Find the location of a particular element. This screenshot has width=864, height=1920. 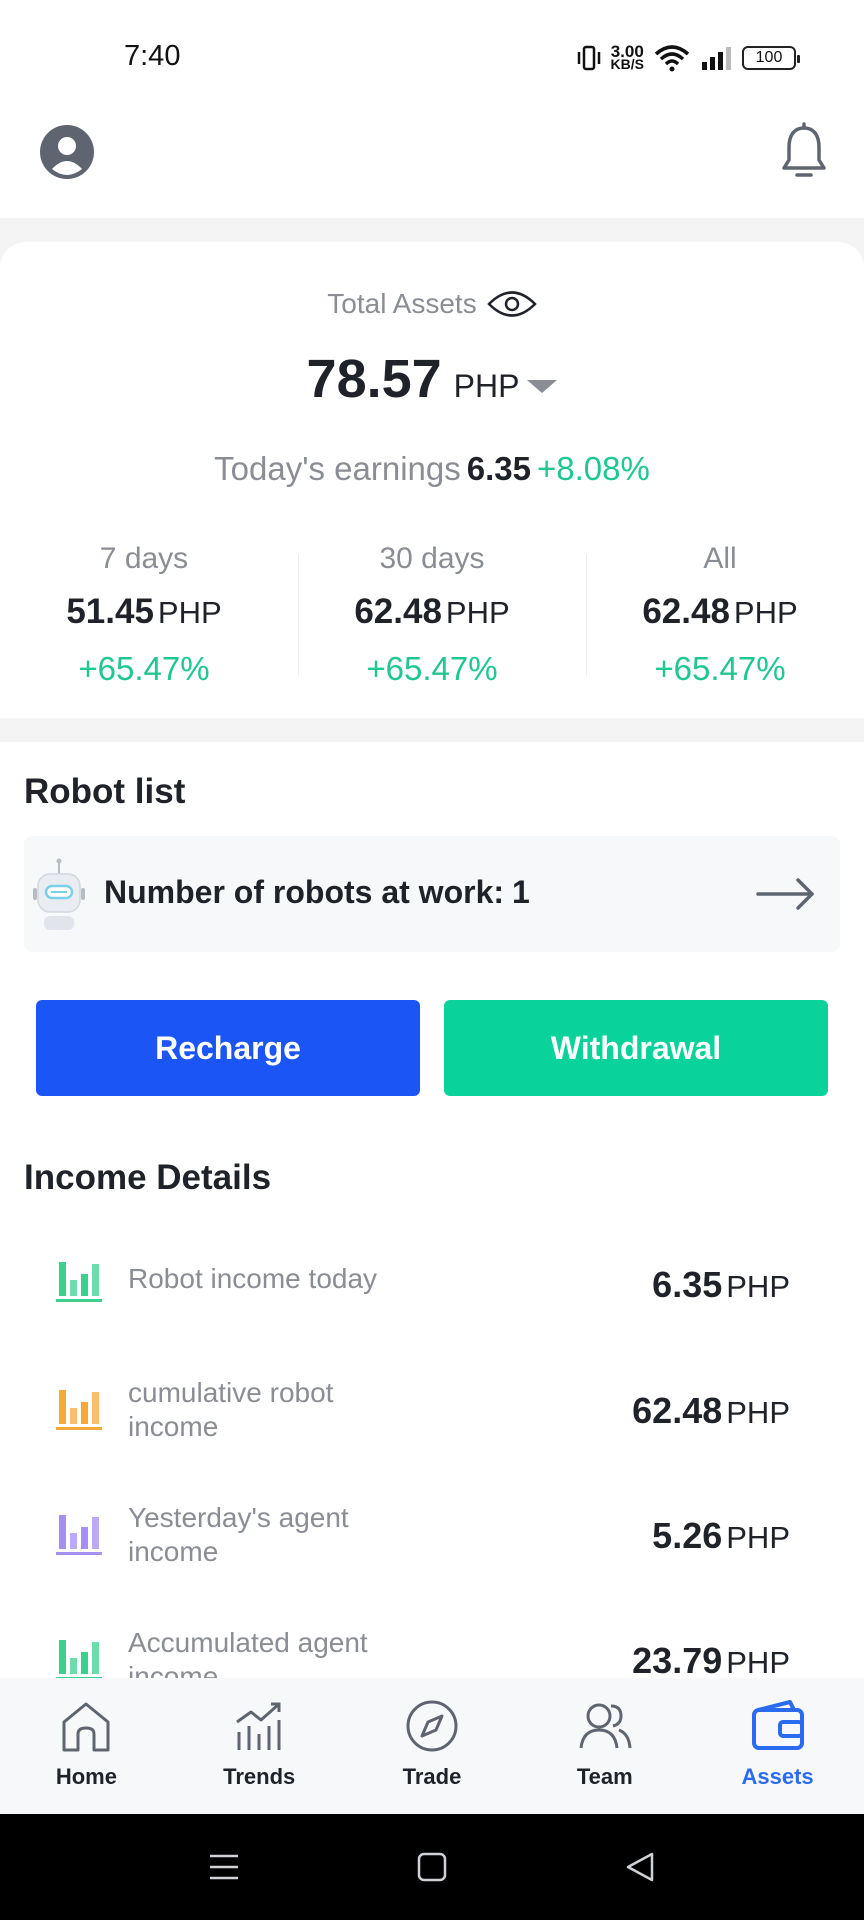

period-all: All 62.48 PHP +65.47% is located at coordinates (720, 615).